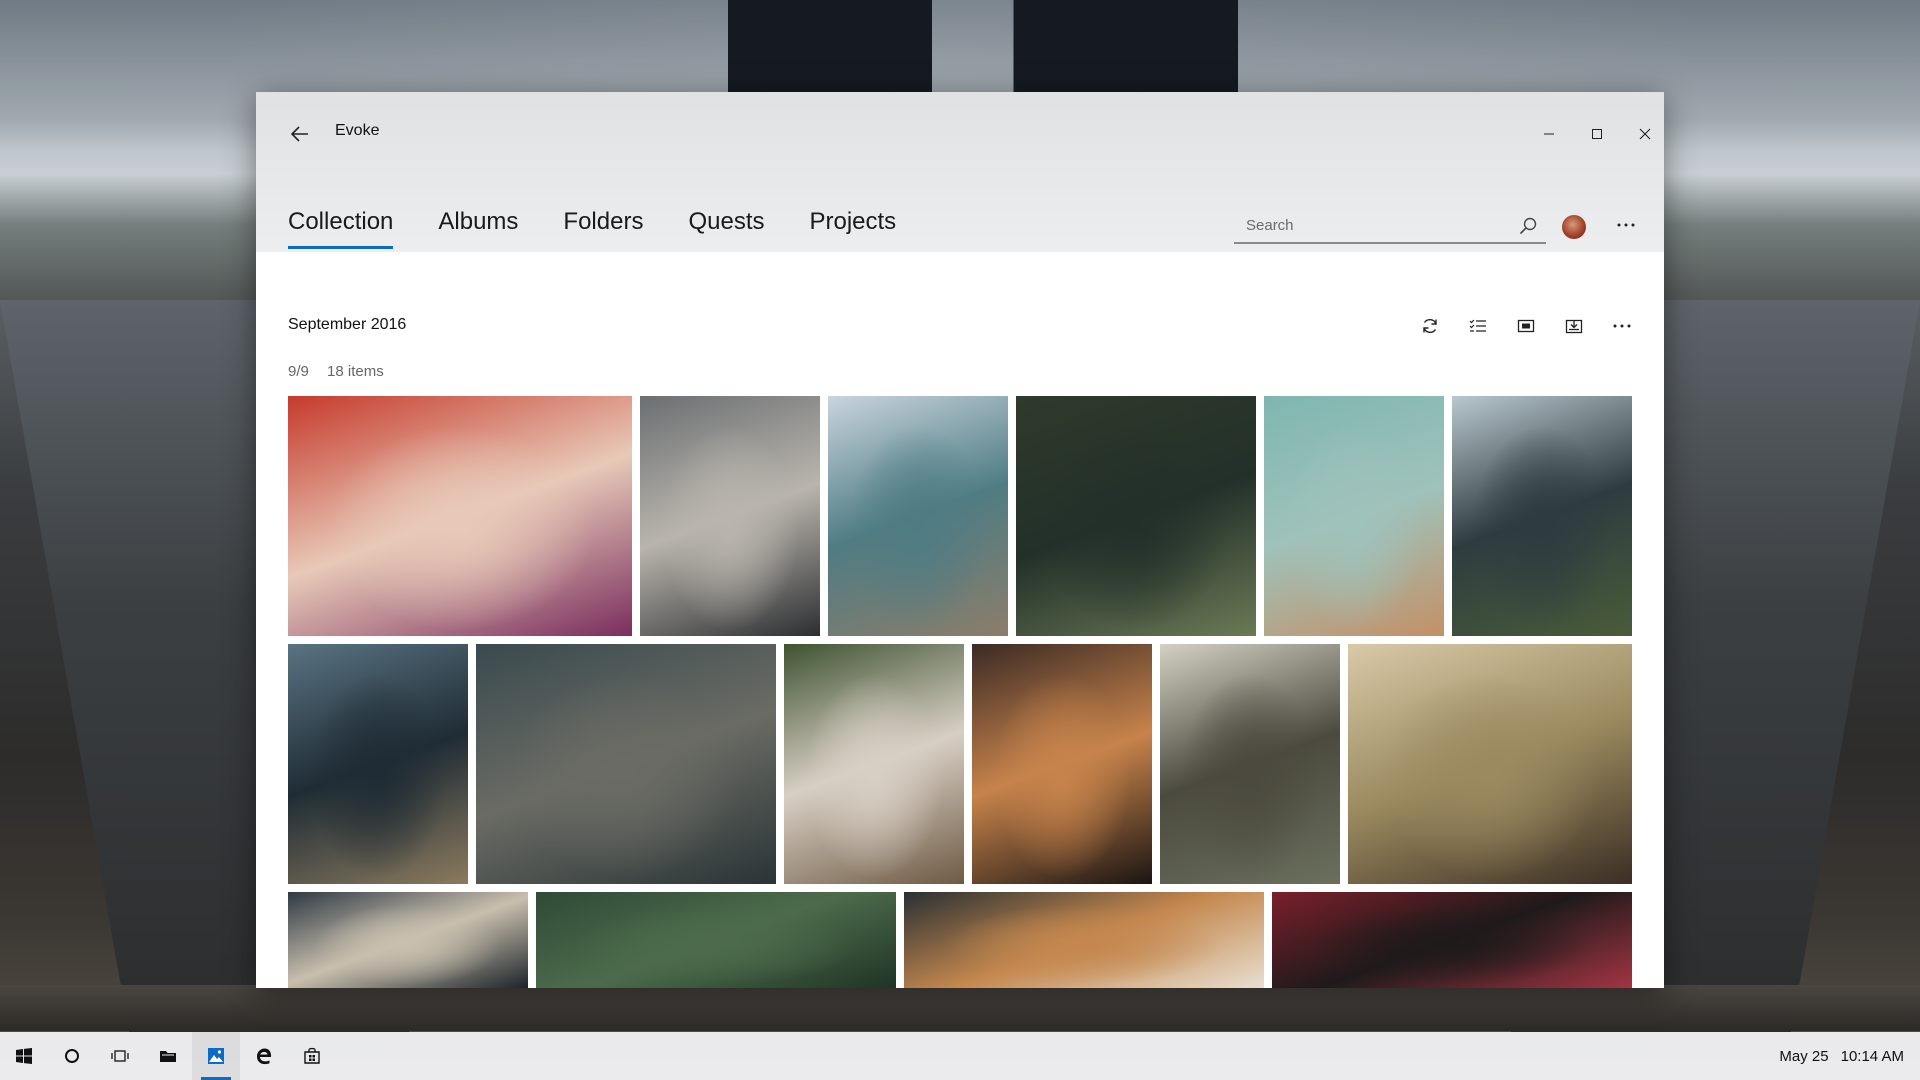 The width and height of the screenshot is (1920, 1080). I want to click on minimize-button, so click(1549, 134).